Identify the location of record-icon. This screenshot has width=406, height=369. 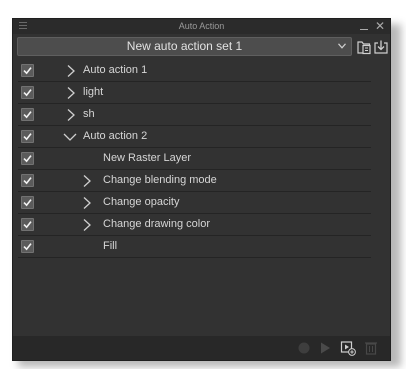
(304, 348).